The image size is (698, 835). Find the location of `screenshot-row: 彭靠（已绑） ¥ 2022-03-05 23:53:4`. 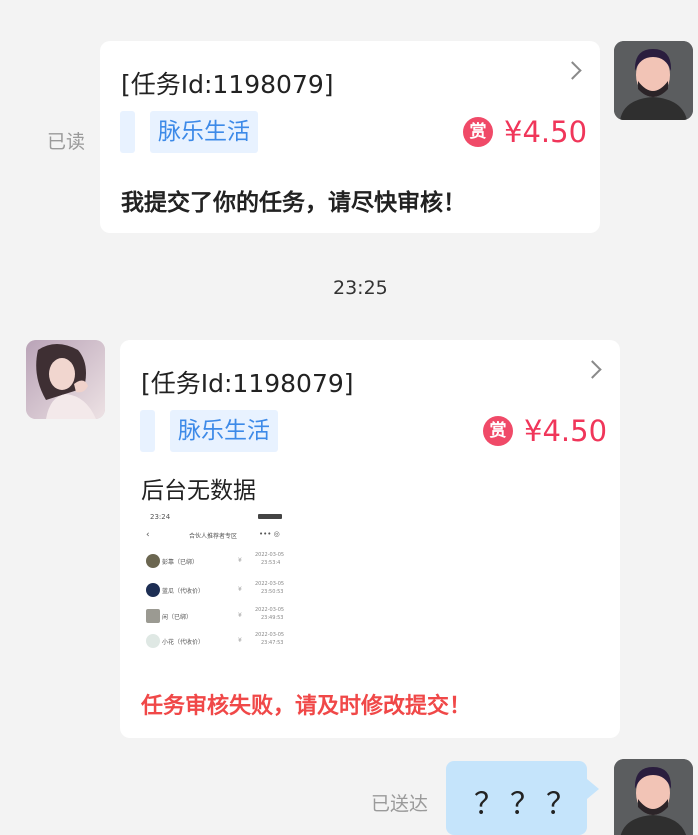

screenshot-row: 彭靠（已绑） ¥ 2022-03-05 23:53:4 is located at coordinates (215, 563).